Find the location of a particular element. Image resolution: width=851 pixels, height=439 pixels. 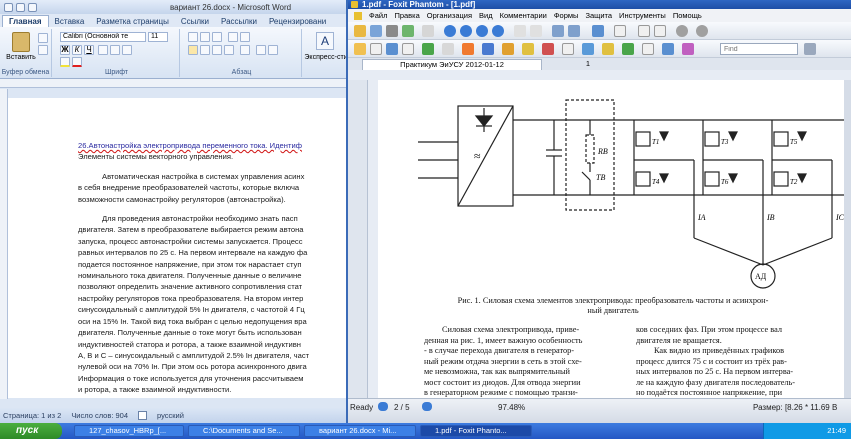

note-icon is located at coordinates (608, 49).